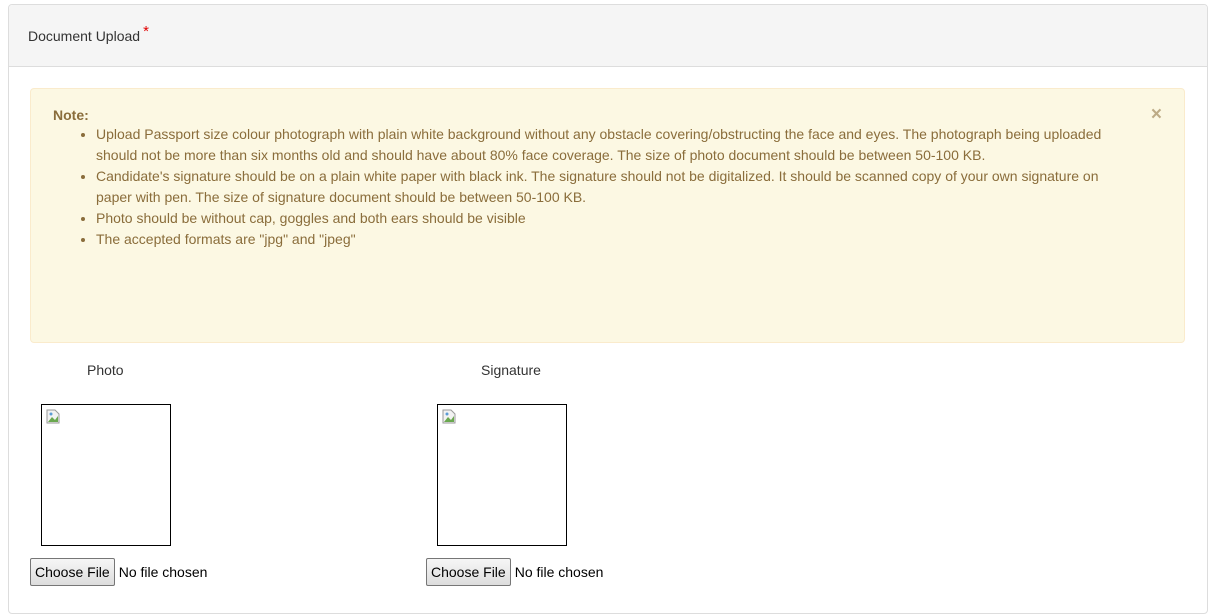 This screenshot has width=1214, height=614. I want to click on signature-file-status: No file chosen, so click(559, 572).